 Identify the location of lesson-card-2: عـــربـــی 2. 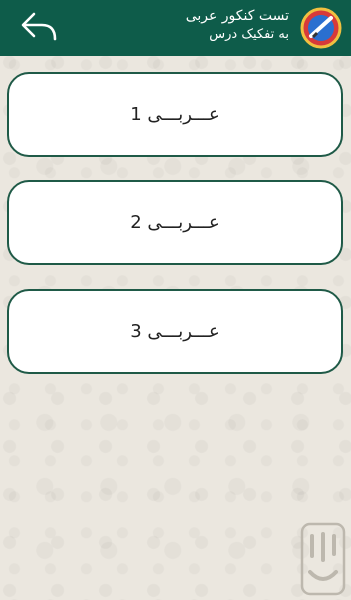
(175, 222).